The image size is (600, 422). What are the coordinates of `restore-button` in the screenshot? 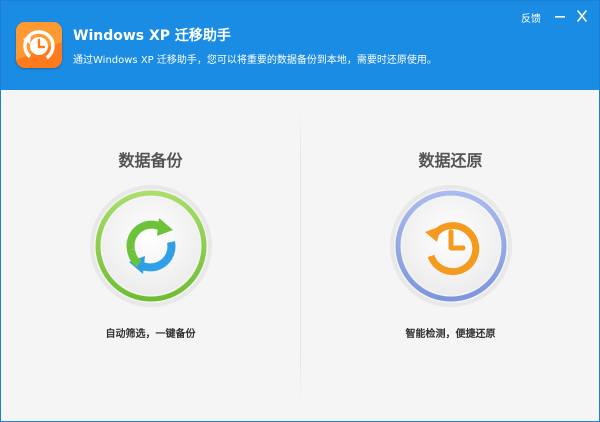 It's located at (451, 246).